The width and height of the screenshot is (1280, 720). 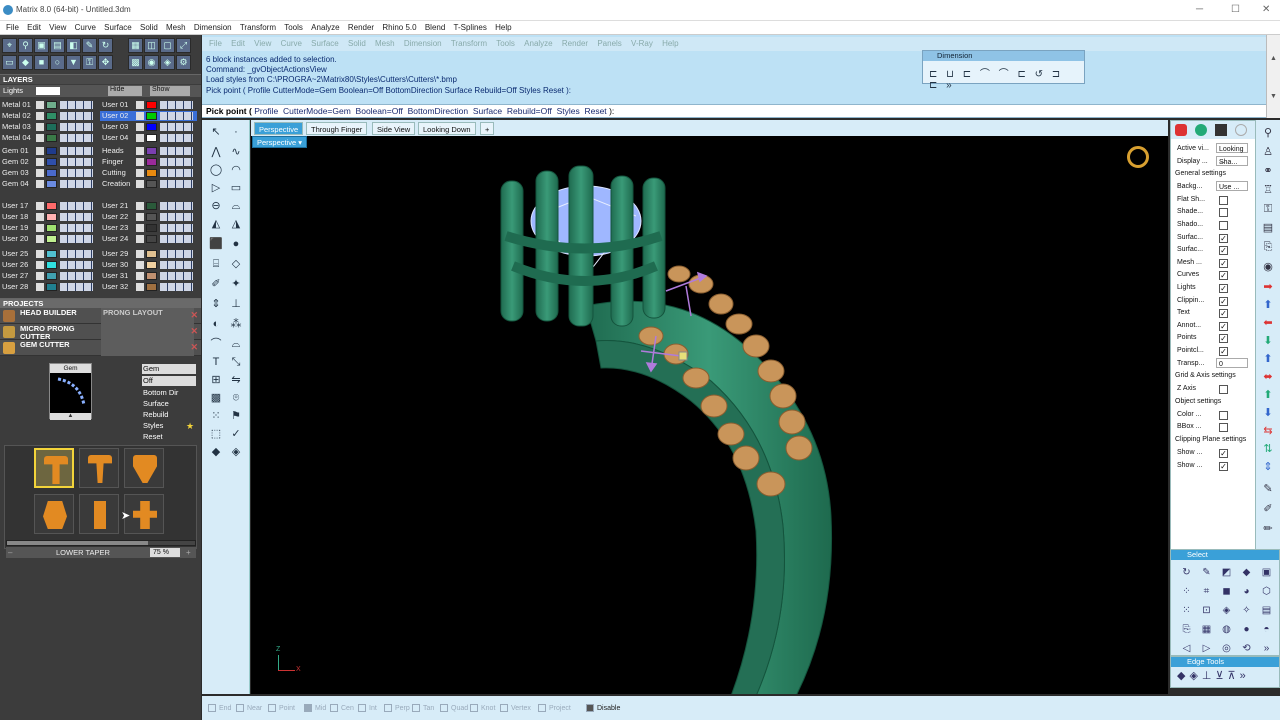 I want to click on option-boolean: Boolean=Off, so click(x=379, y=111).